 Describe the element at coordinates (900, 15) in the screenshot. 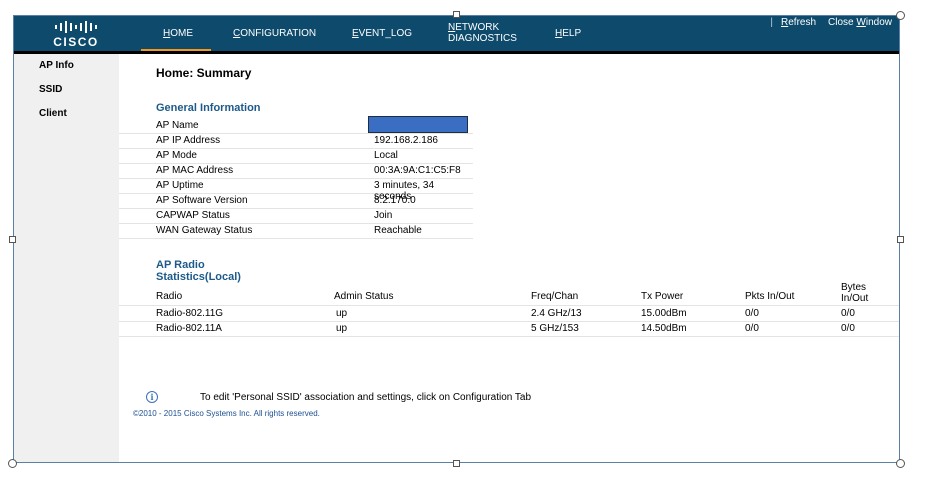

I see `resize-handle-top-right` at that location.